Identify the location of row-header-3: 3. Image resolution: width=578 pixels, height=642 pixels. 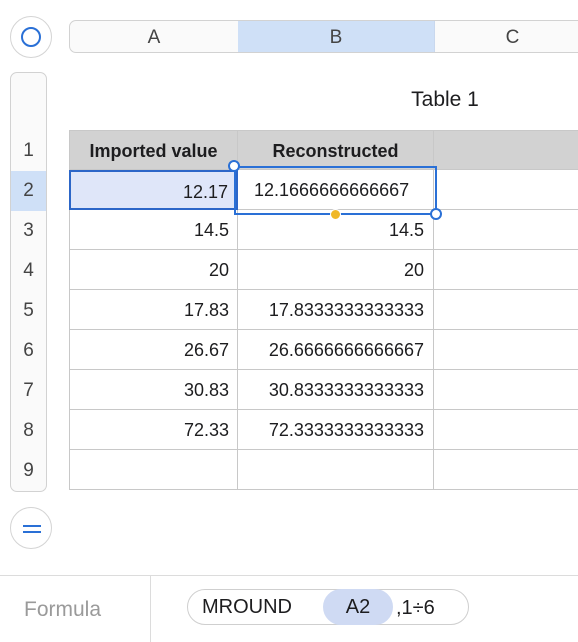
(28, 231).